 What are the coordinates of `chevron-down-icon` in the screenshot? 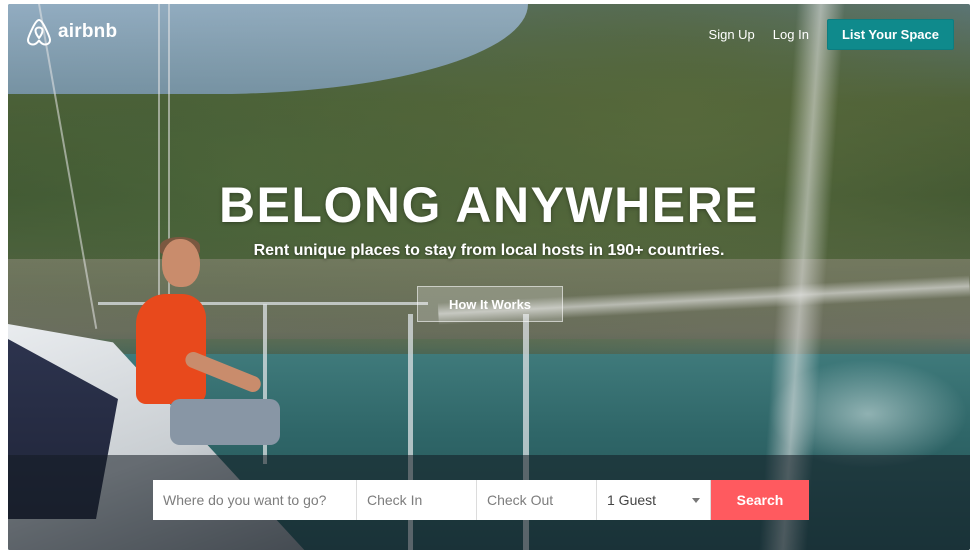 It's located at (696, 500).